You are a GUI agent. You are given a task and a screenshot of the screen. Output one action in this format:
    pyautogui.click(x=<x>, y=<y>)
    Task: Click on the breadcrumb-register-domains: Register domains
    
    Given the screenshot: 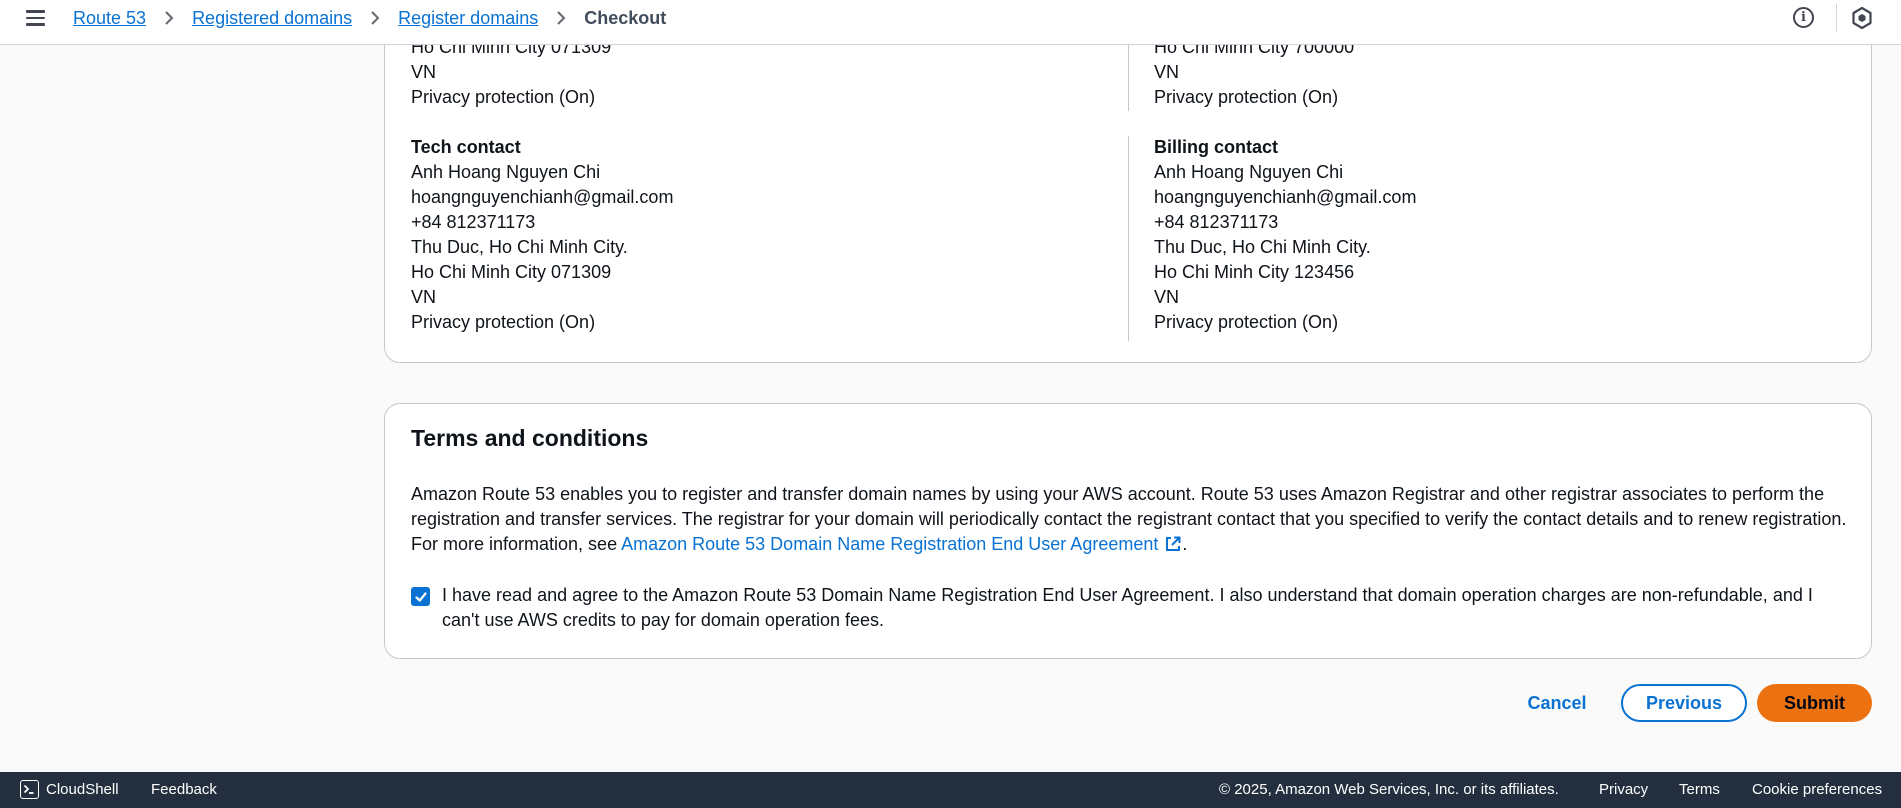 What is the action you would take?
    pyautogui.click(x=468, y=18)
    